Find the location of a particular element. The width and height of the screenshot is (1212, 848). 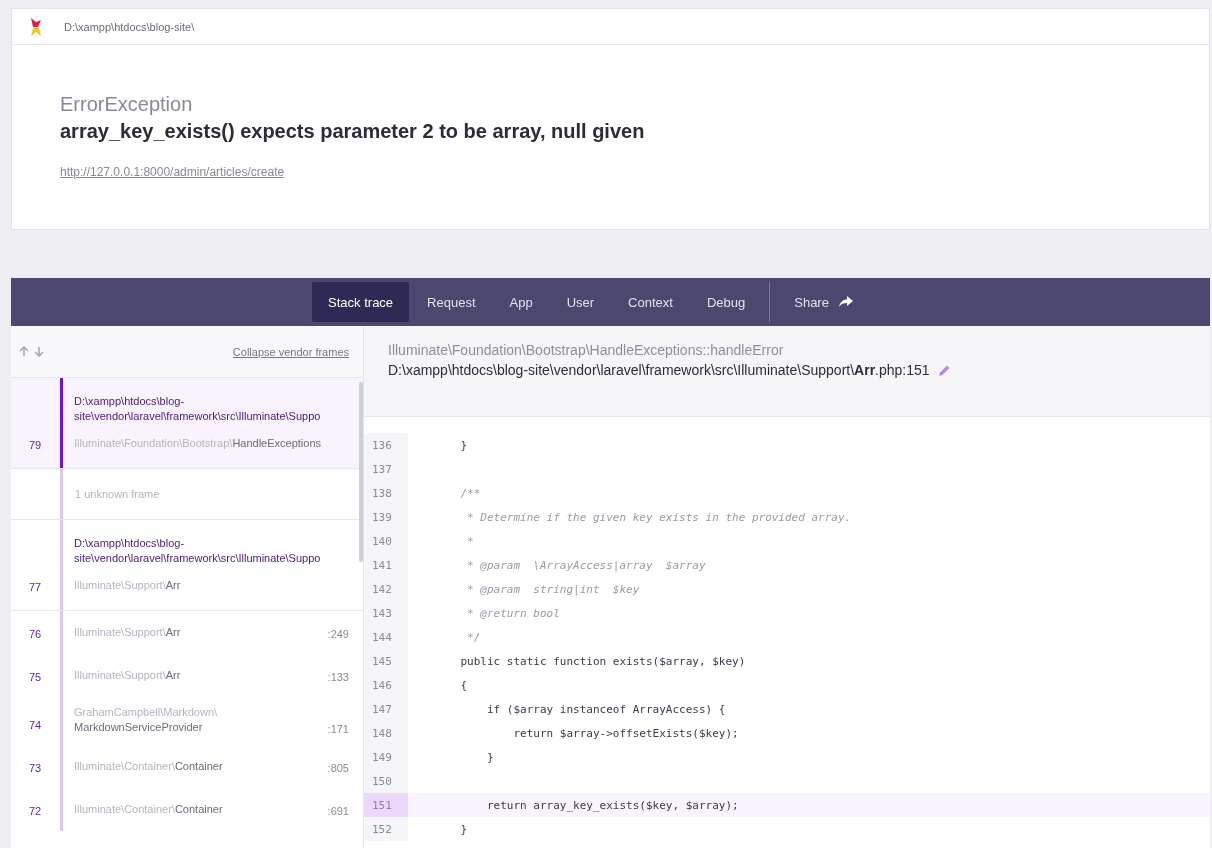

line-number: 152 is located at coordinates (386, 829).